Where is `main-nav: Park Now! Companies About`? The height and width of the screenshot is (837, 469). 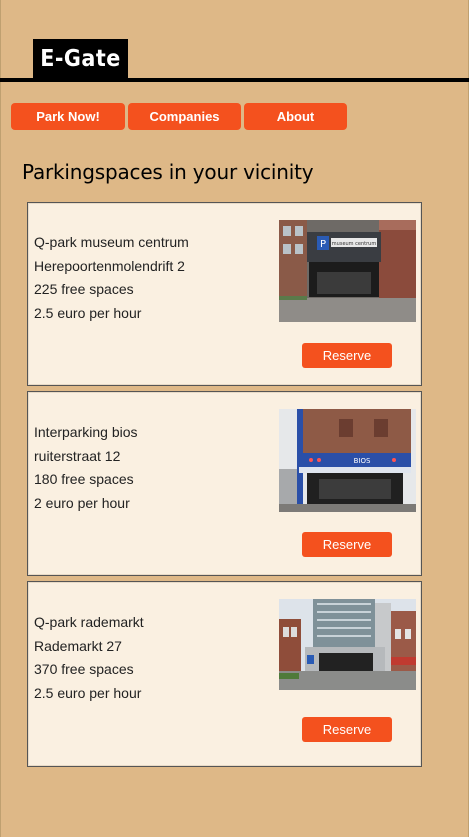
main-nav: Park Now! Companies About is located at coordinates (179, 116).